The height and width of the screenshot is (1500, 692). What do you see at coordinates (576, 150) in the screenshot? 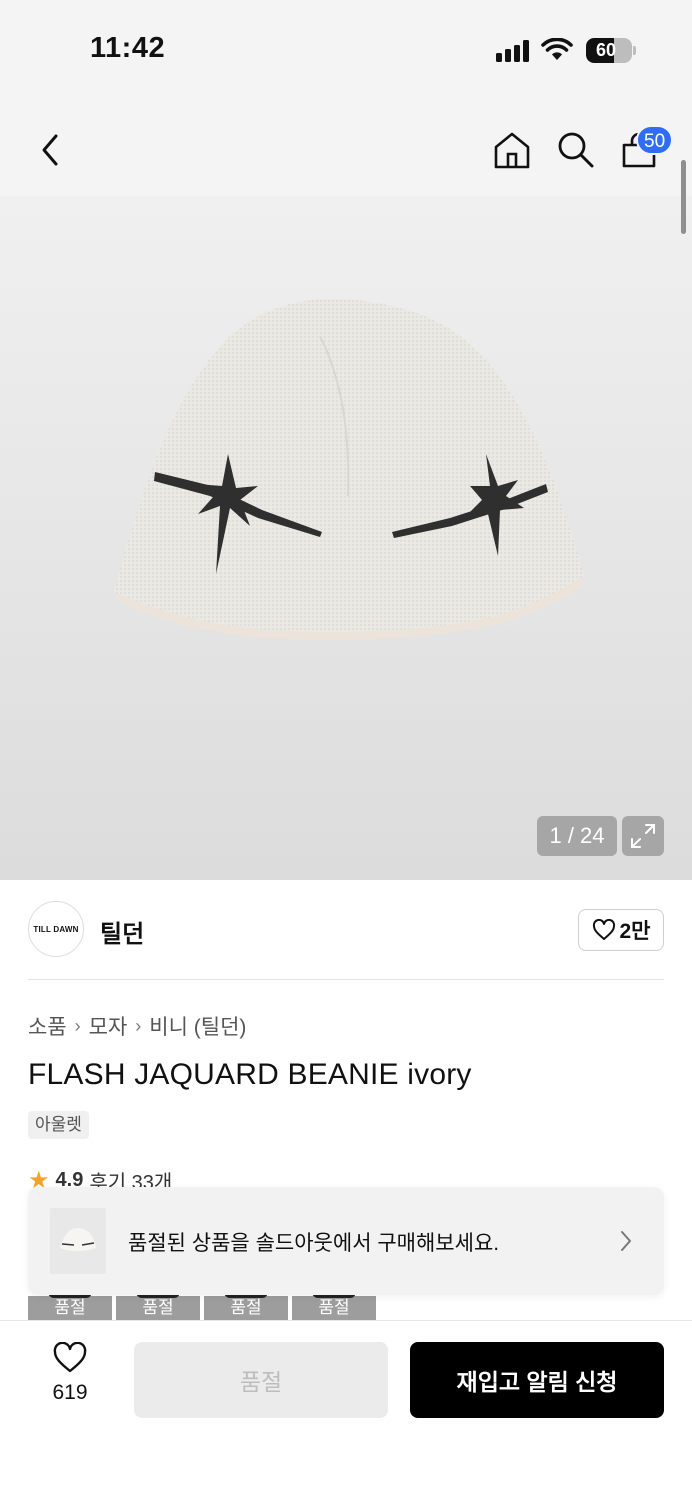
I see `search-icon` at bounding box center [576, 150].